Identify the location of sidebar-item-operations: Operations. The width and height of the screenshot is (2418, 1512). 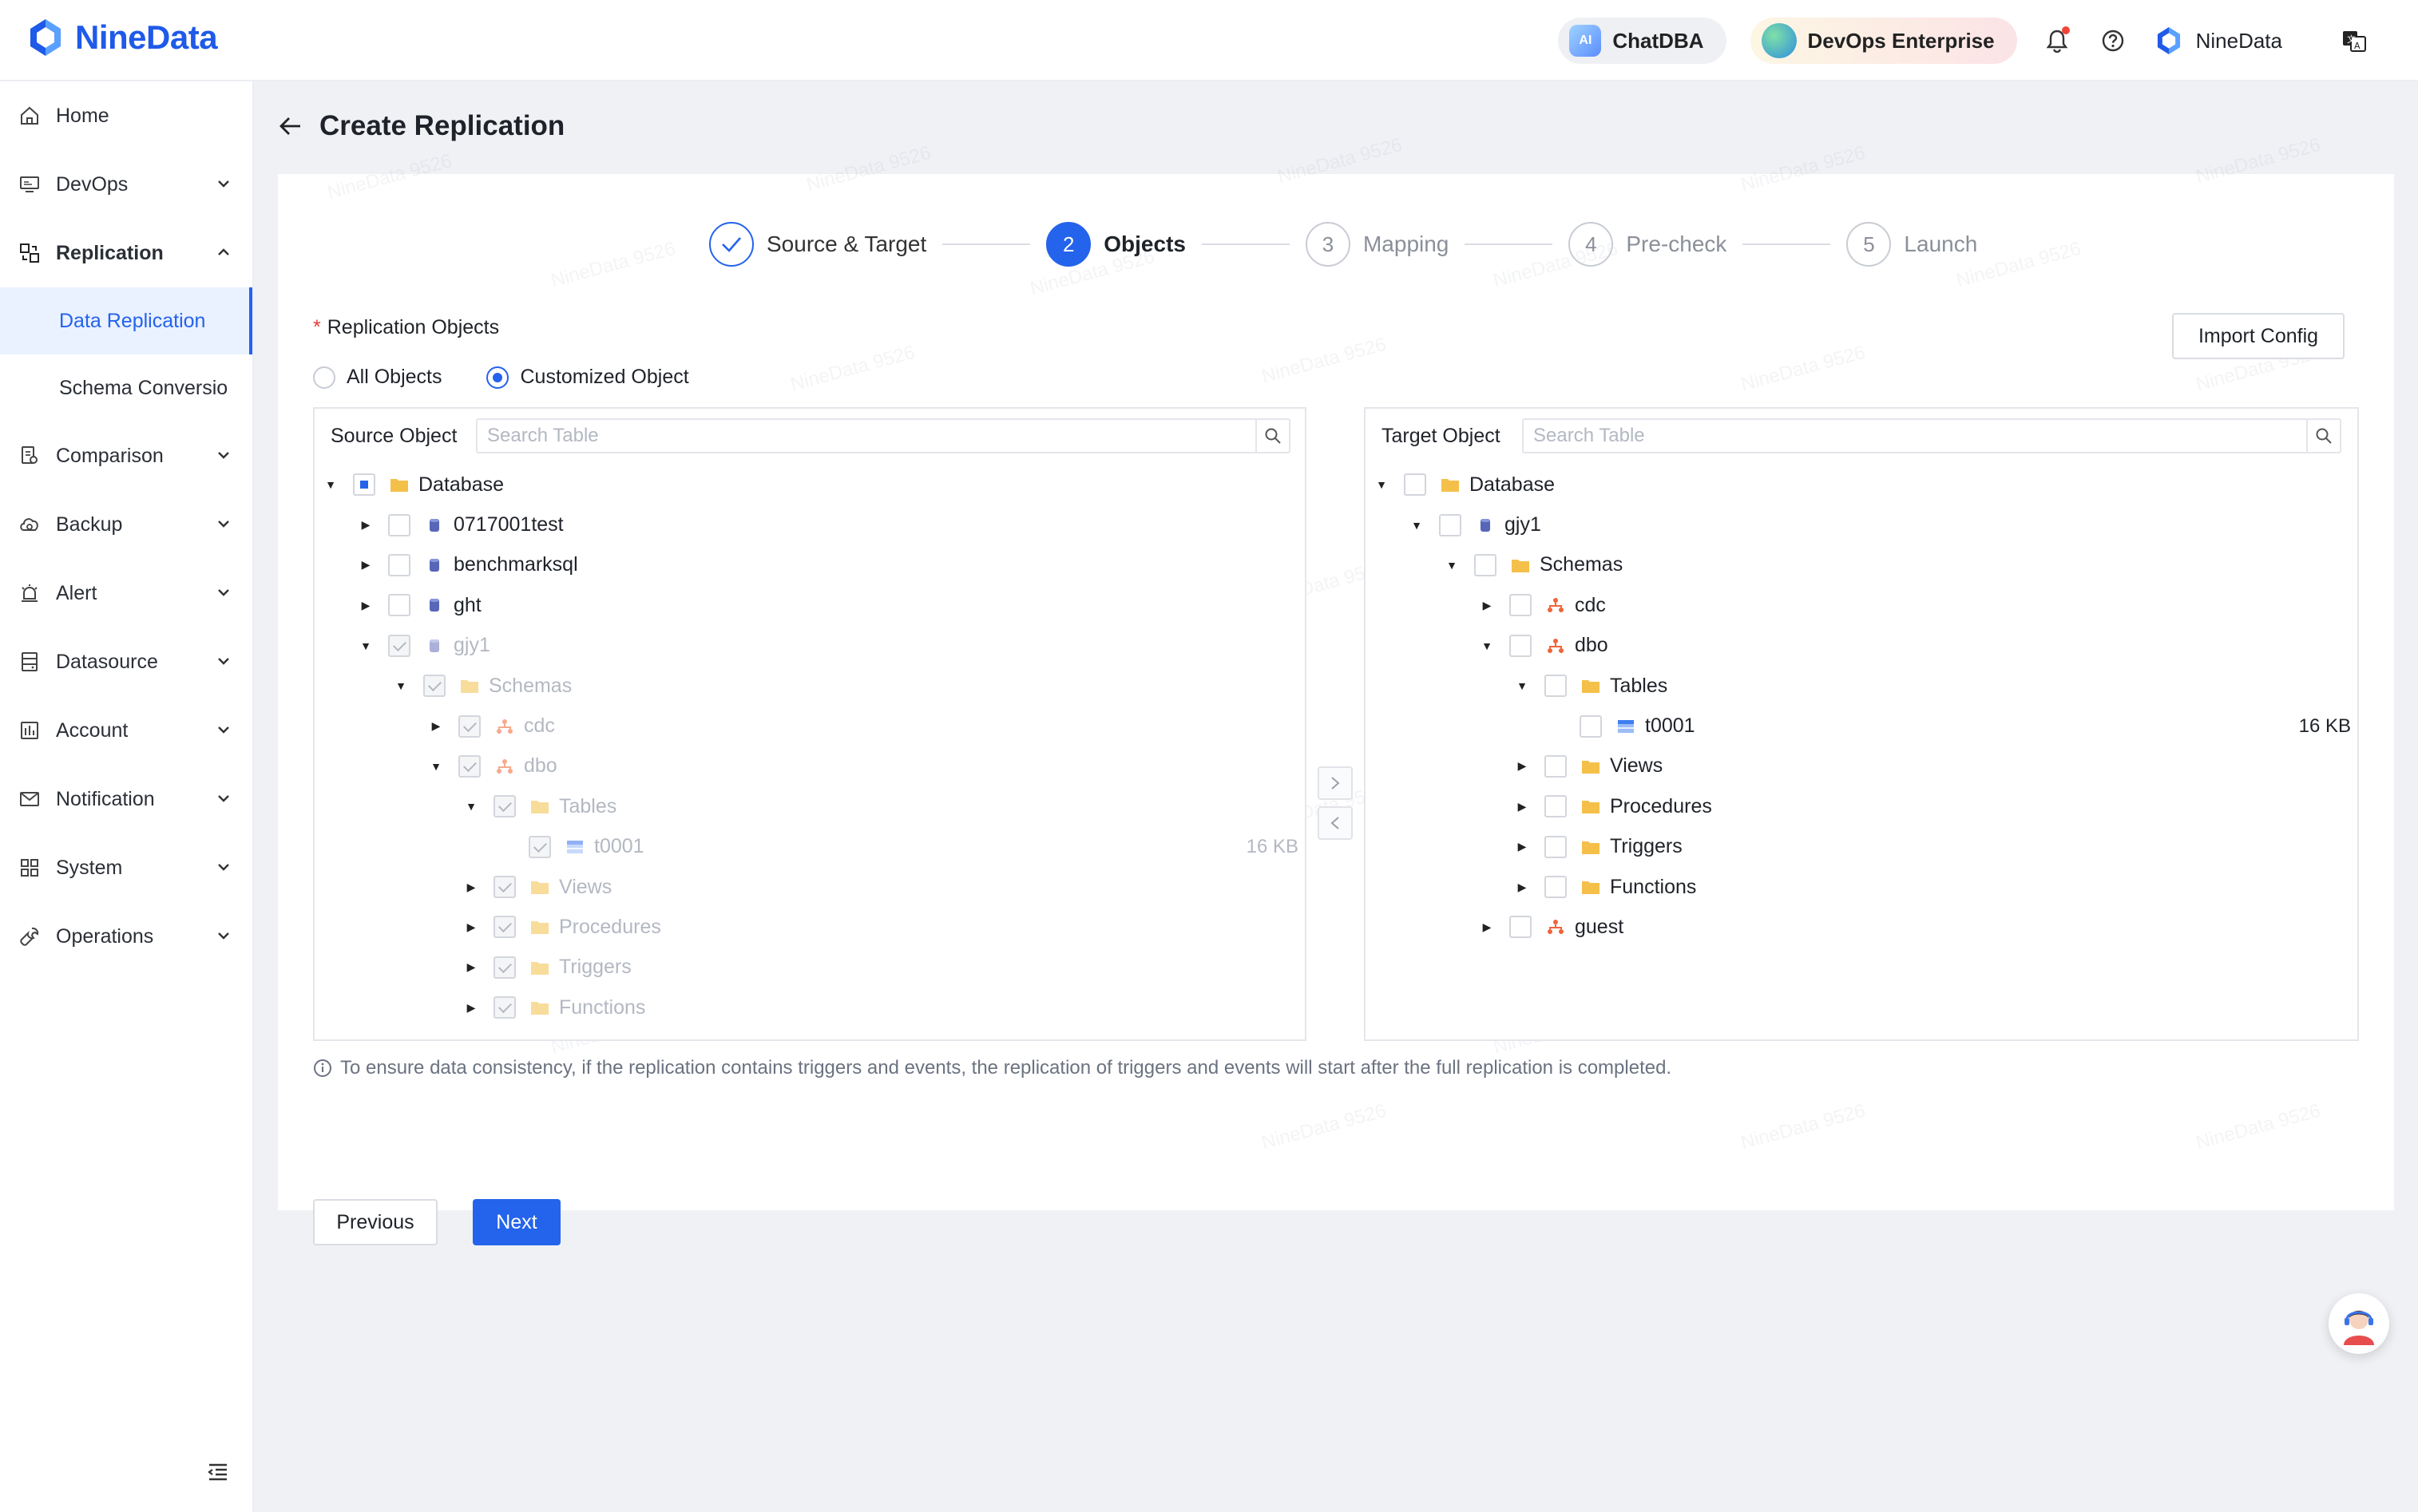
(126, 936).